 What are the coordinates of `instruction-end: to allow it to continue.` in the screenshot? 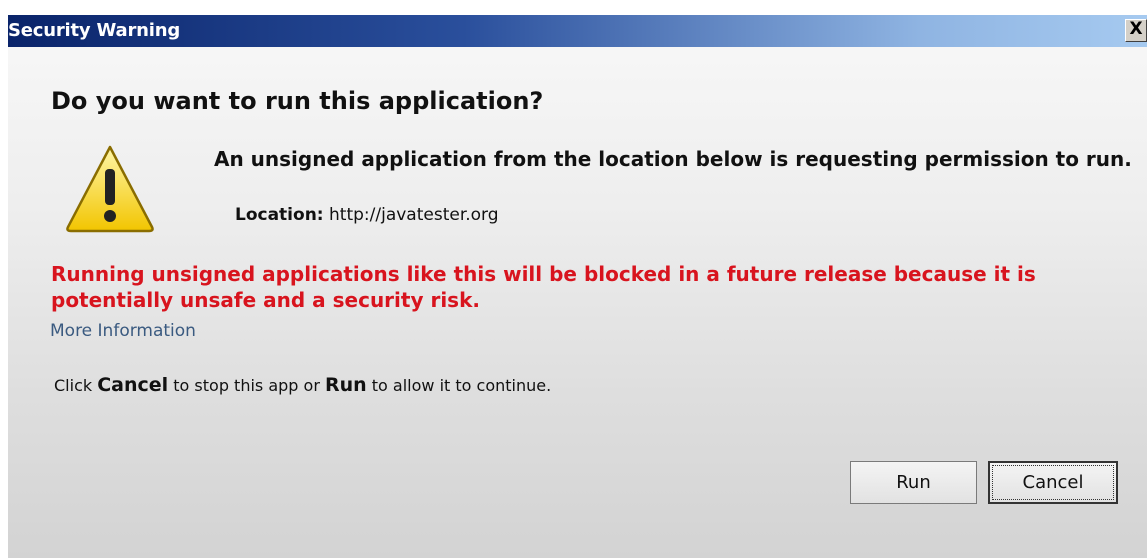 It's located at (461, 385).